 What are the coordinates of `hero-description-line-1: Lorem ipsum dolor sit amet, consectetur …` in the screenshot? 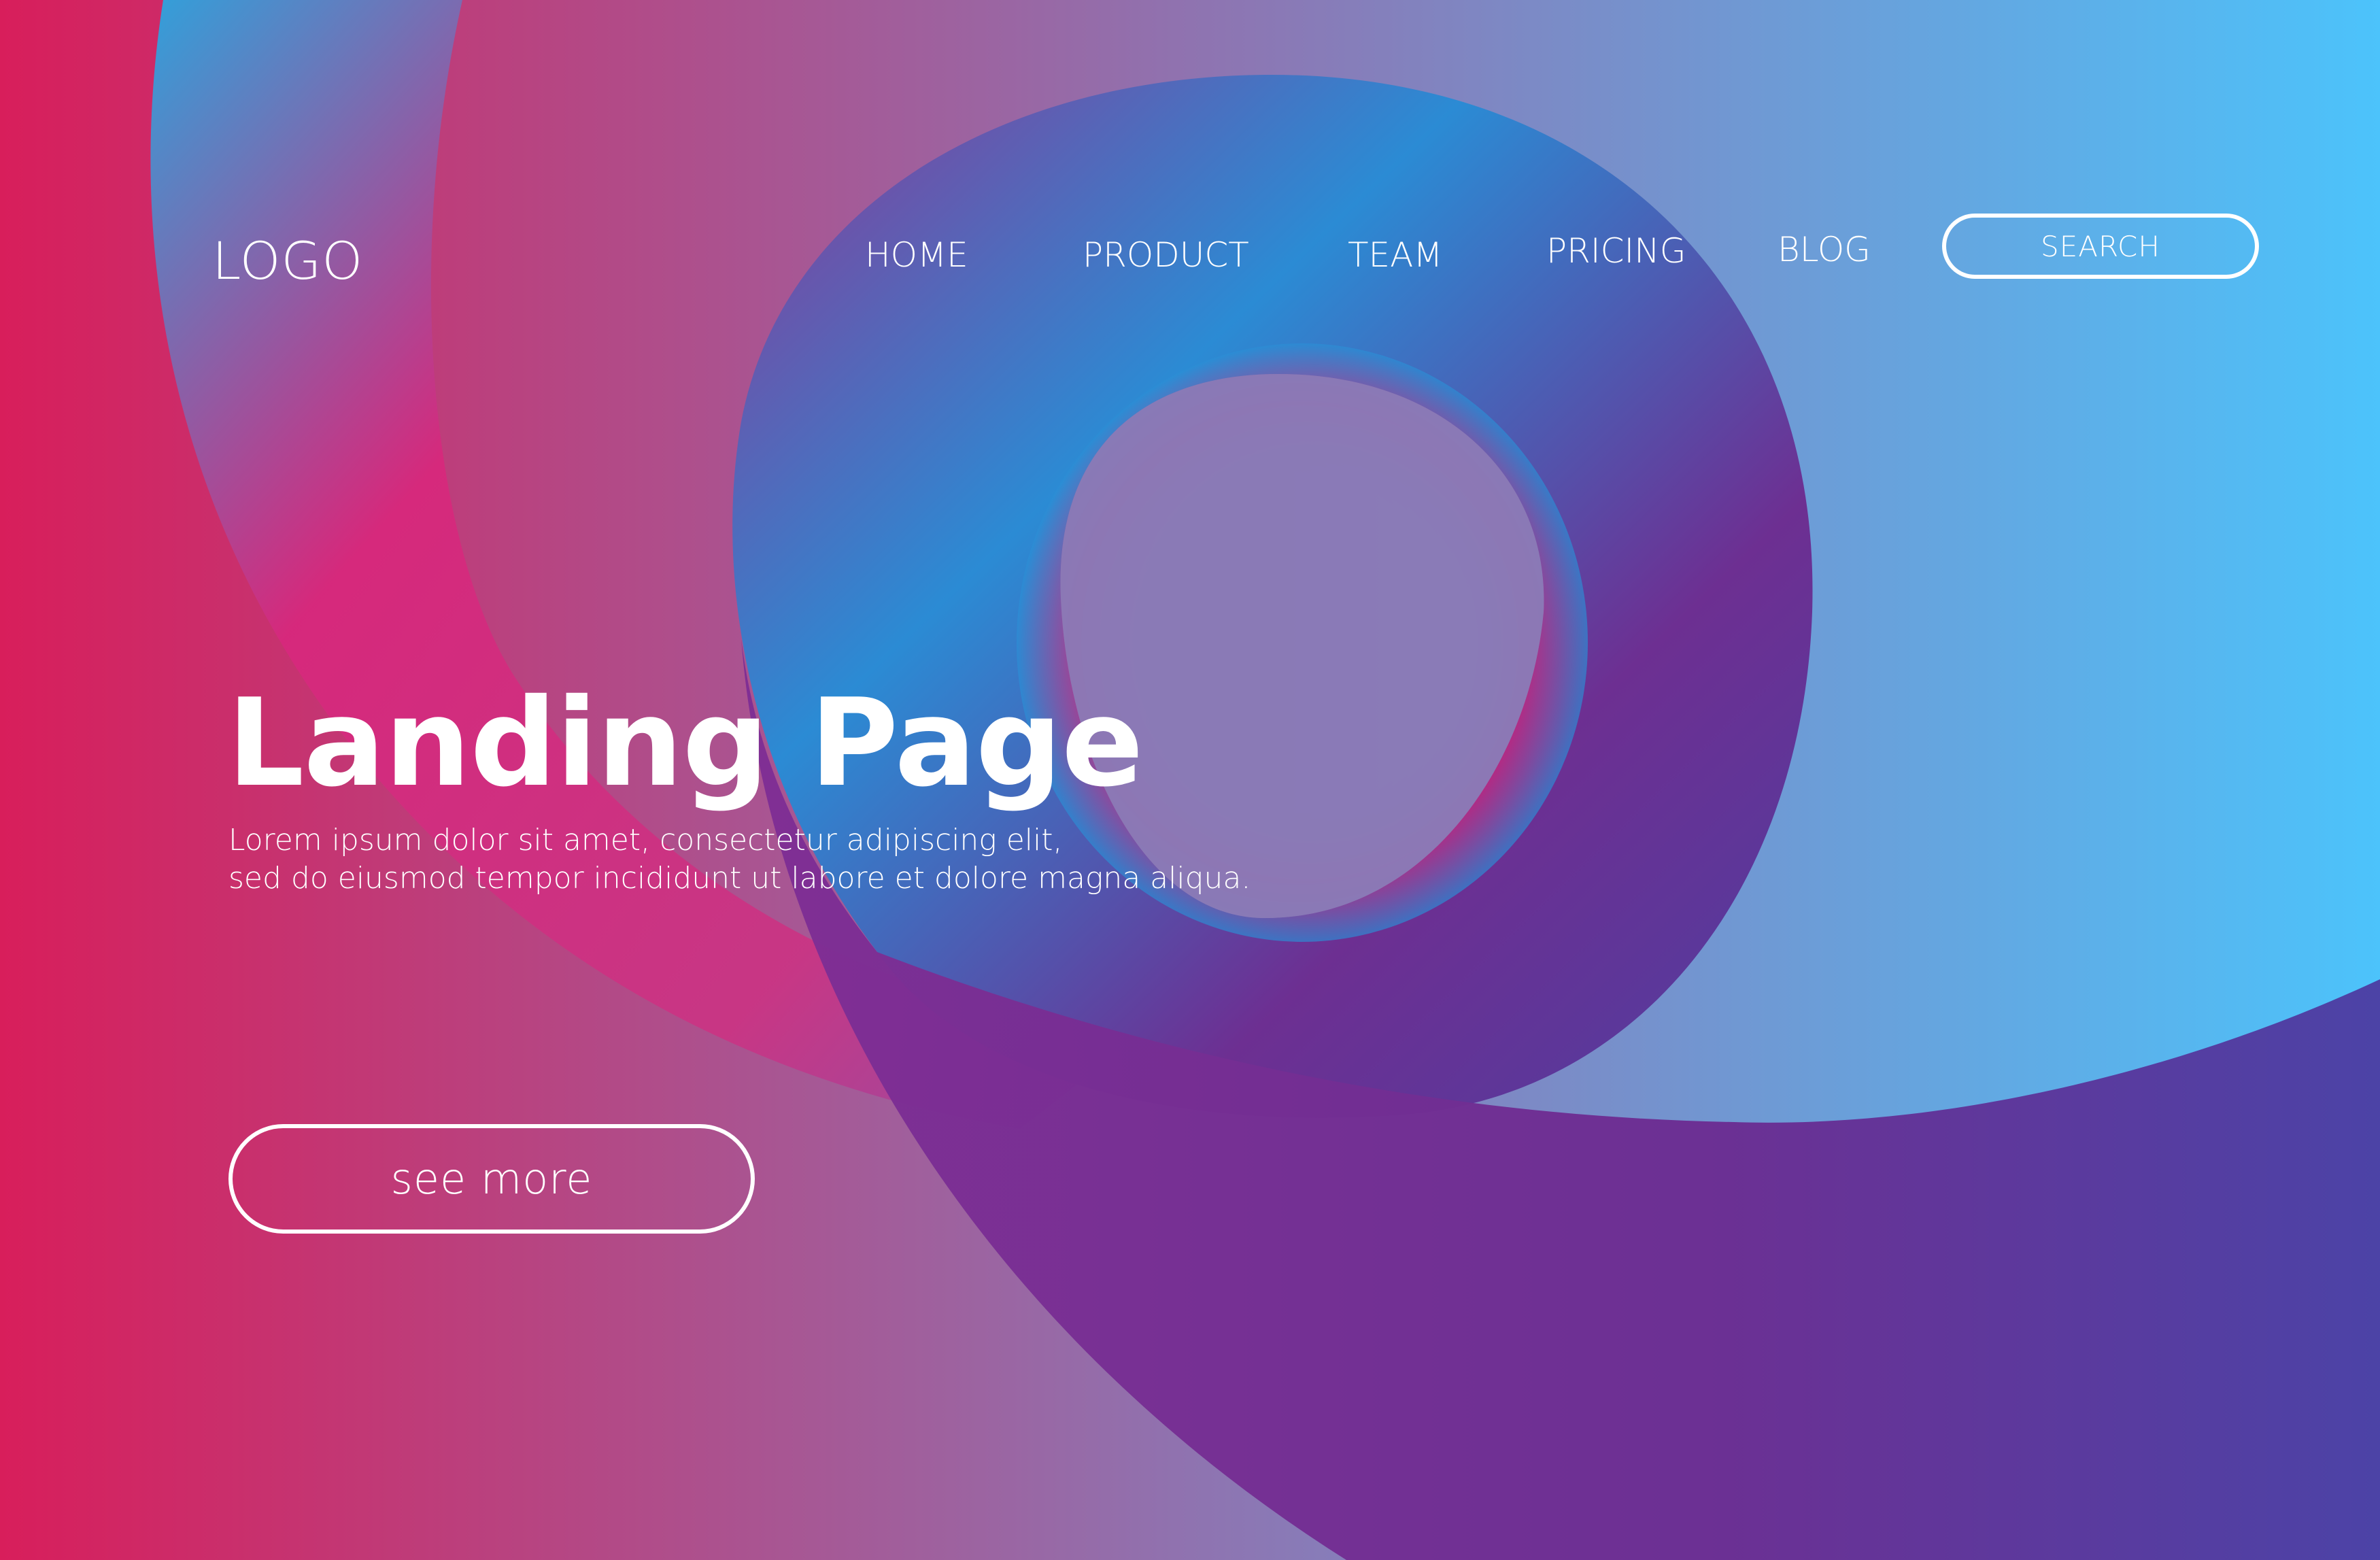 It's located at (646, 840).